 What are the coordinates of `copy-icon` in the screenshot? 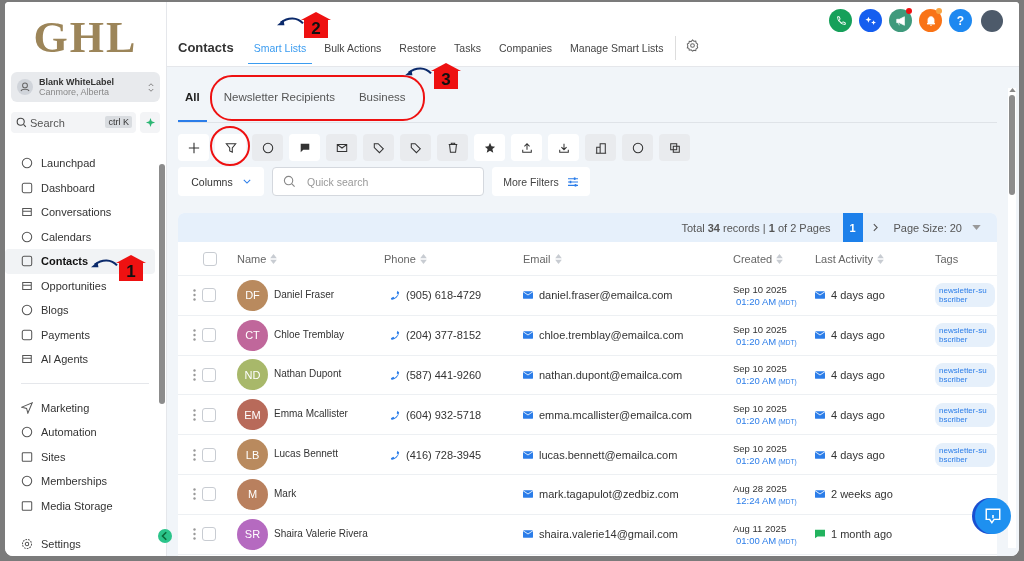 It's located at (674, 147).